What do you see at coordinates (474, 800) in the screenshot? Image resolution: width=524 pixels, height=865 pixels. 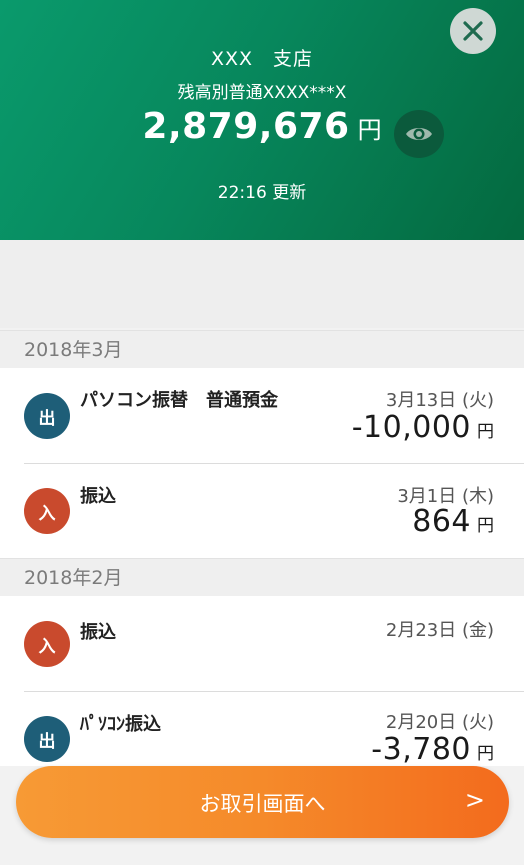 I see `chevron-right-icon: >` at bounding box center [474, 800].